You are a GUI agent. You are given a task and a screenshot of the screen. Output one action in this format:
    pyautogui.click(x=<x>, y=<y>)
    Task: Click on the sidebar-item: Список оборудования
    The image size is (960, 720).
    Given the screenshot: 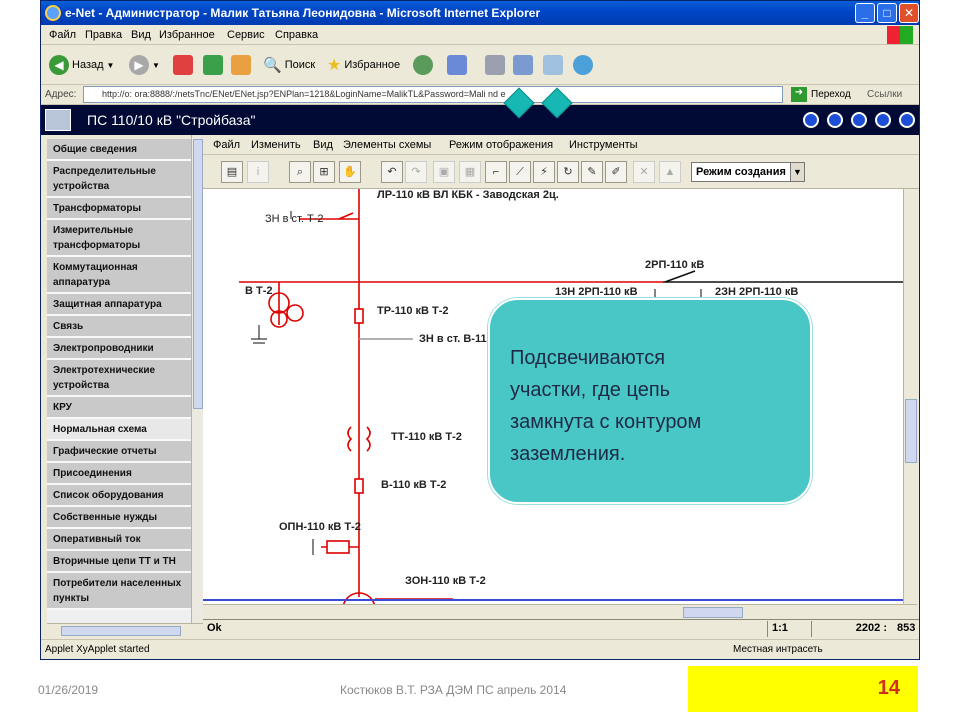 What is the action you would take?
    pyautogui.click(x=119, y=496)
    